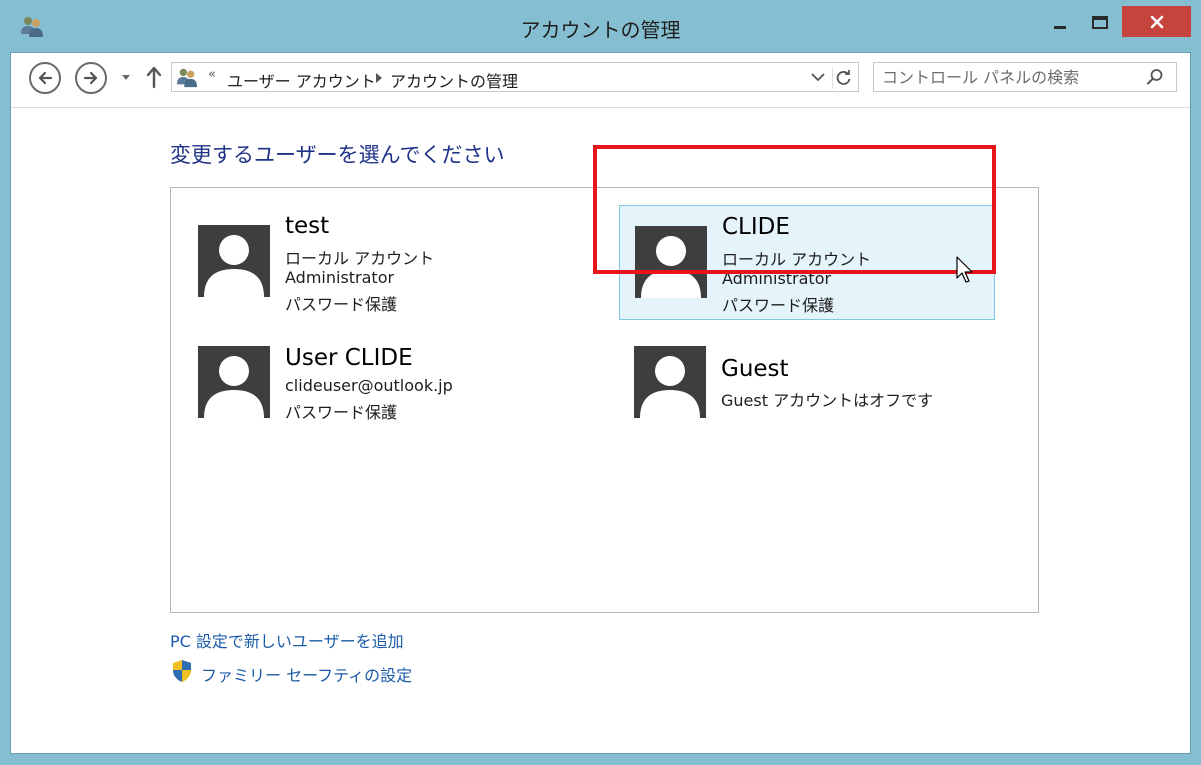 This screenshot has height=765, width=1201. I want to click on family-safety-link: ファミリー セーフティの設定, so click(306, 674).